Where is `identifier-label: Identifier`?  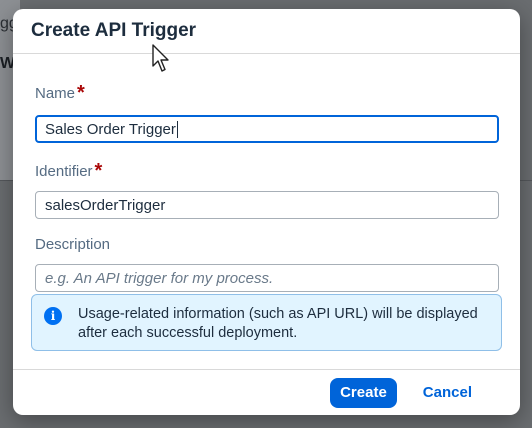 identifier-label: Identifier is located at coordinates (64, 171).